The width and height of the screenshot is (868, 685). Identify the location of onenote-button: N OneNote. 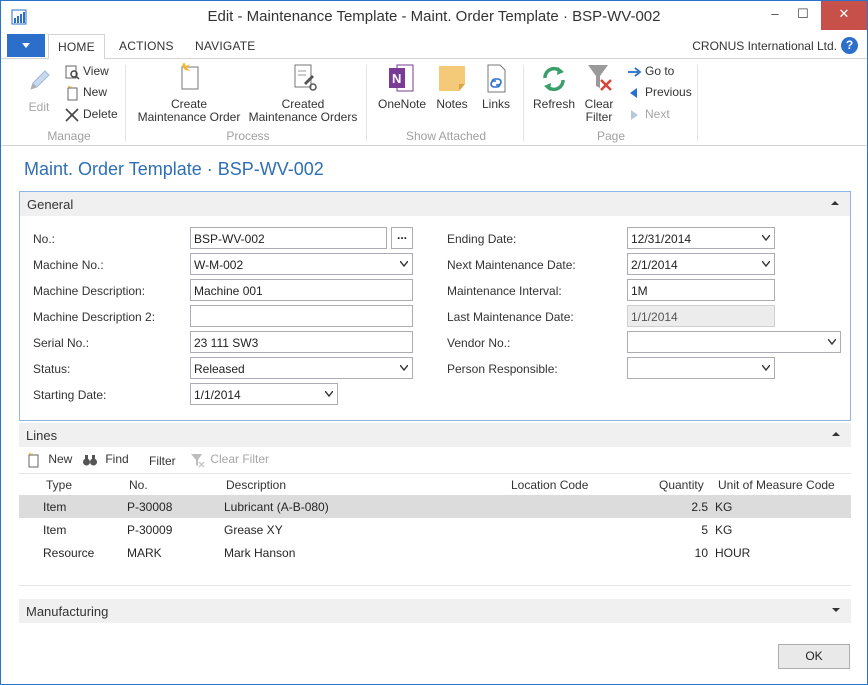
(402, 86).